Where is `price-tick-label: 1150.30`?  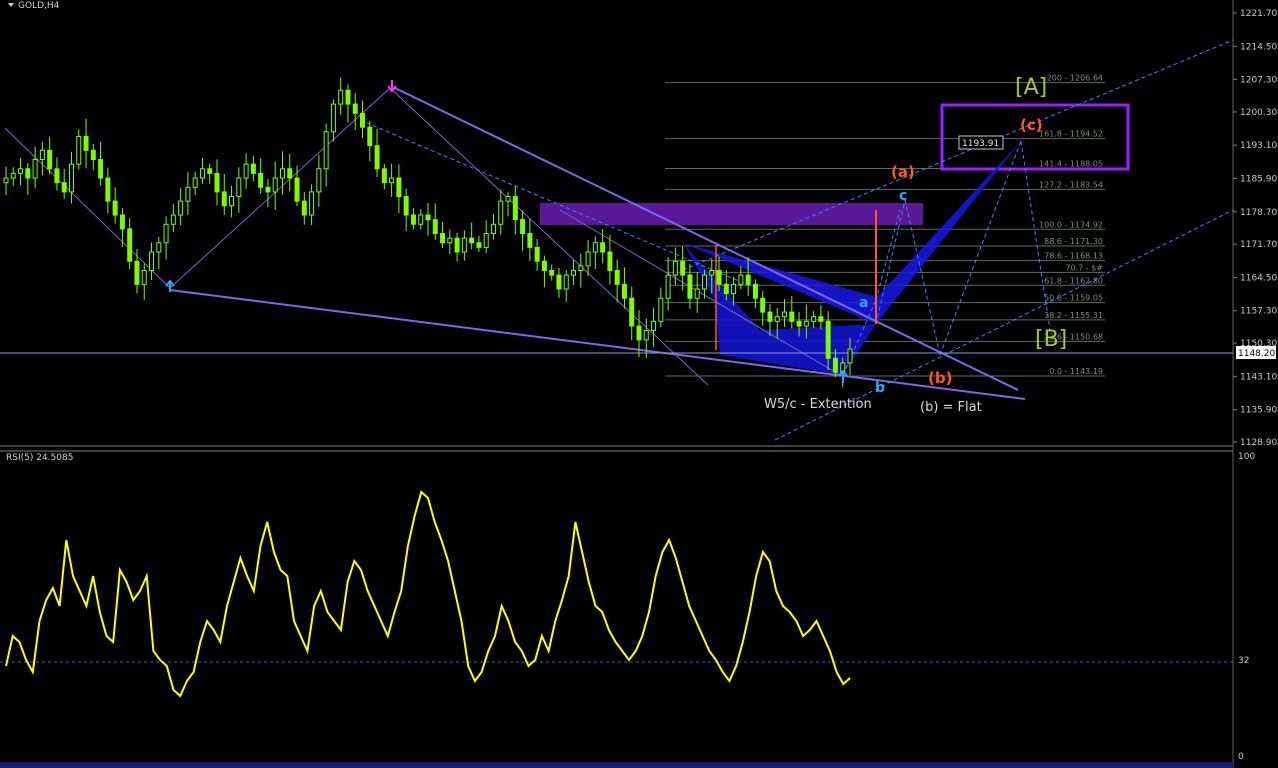 price-tick-label: 1150.30 is located at coordinates (1258, 344).